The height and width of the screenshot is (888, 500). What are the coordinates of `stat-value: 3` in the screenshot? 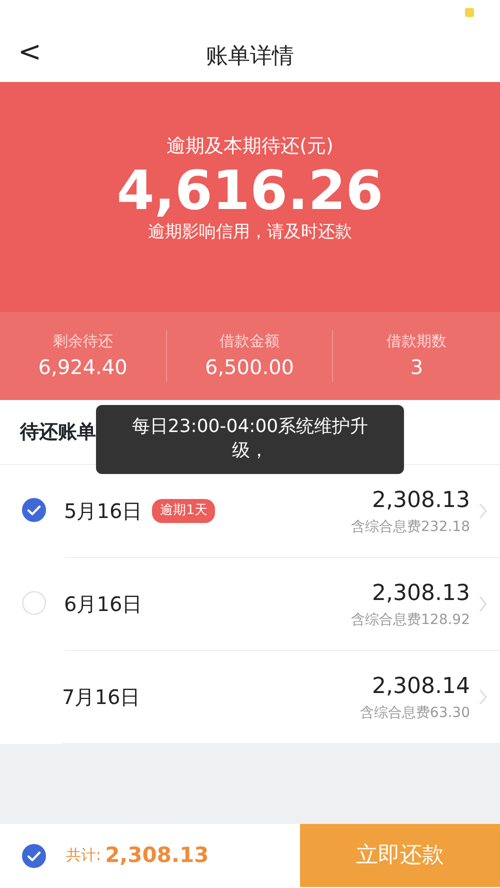 It's located at (416, 368).